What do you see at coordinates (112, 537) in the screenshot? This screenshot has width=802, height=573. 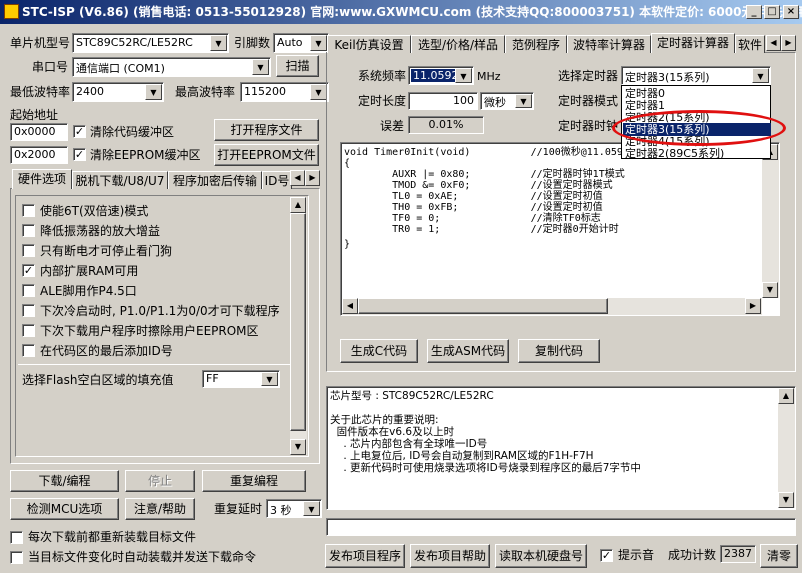 I see `reload-each-label: 每次下载前都重新装载目标文件` at bounding box center [112, 537].